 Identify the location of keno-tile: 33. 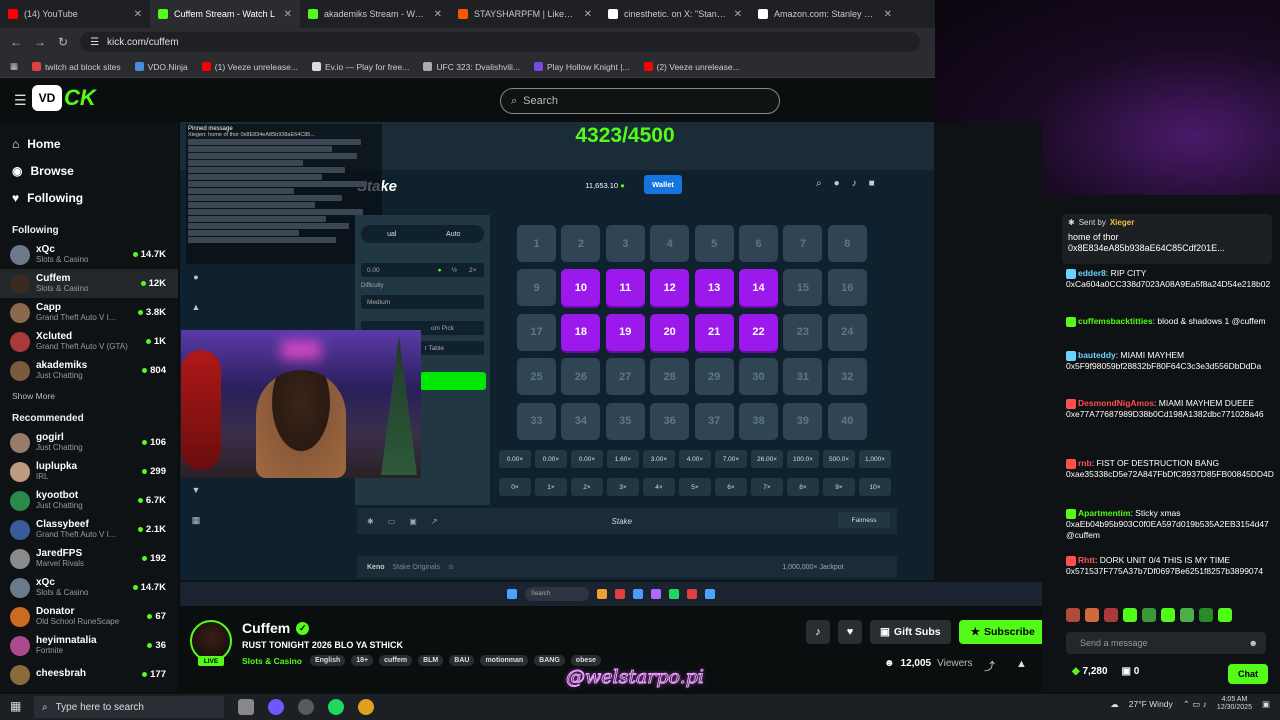
(536, 421).